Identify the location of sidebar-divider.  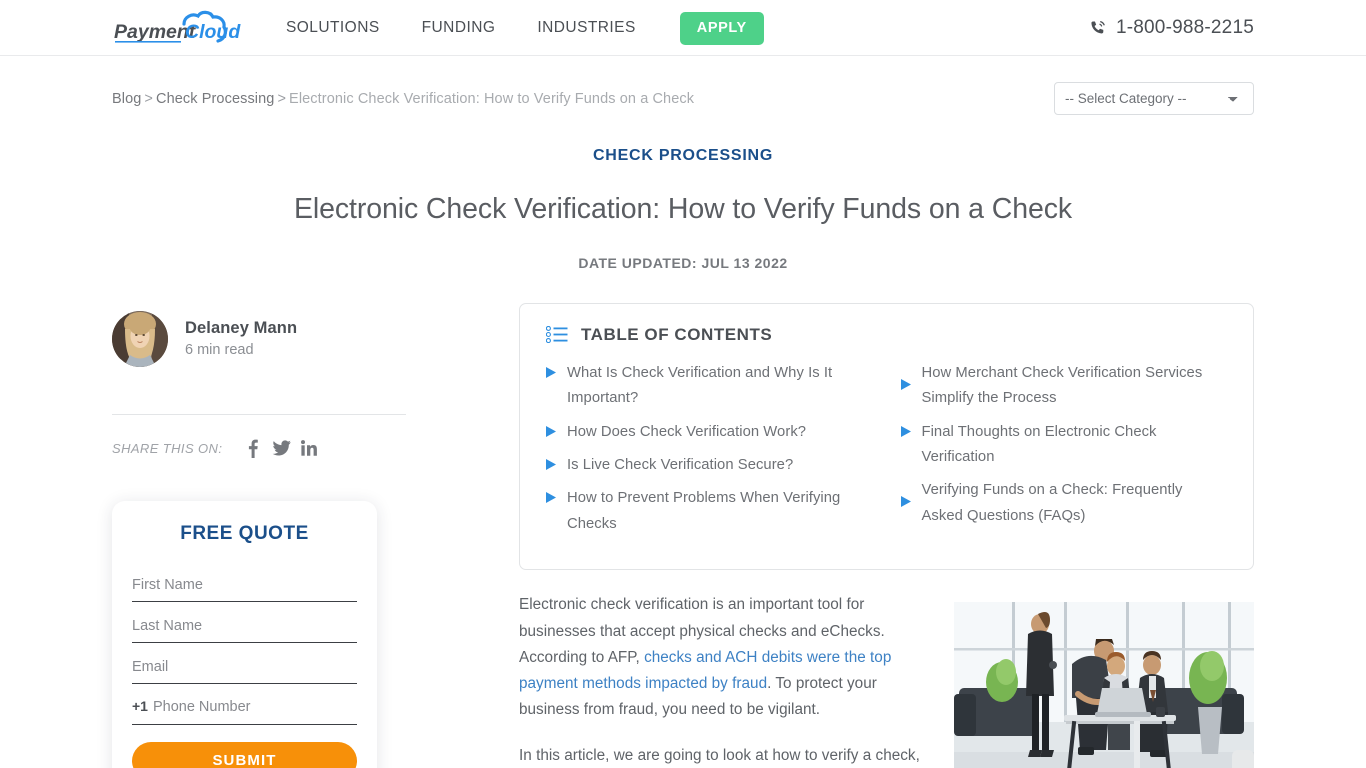
(259, 414).